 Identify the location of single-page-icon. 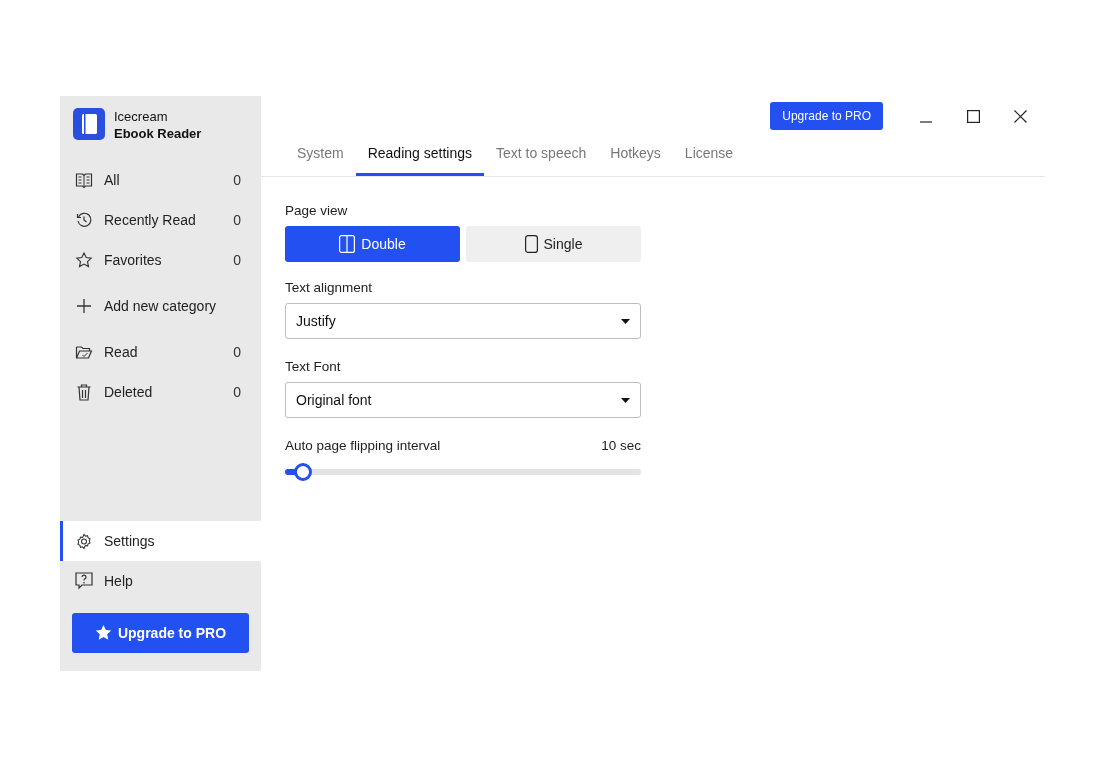
(531, 244).